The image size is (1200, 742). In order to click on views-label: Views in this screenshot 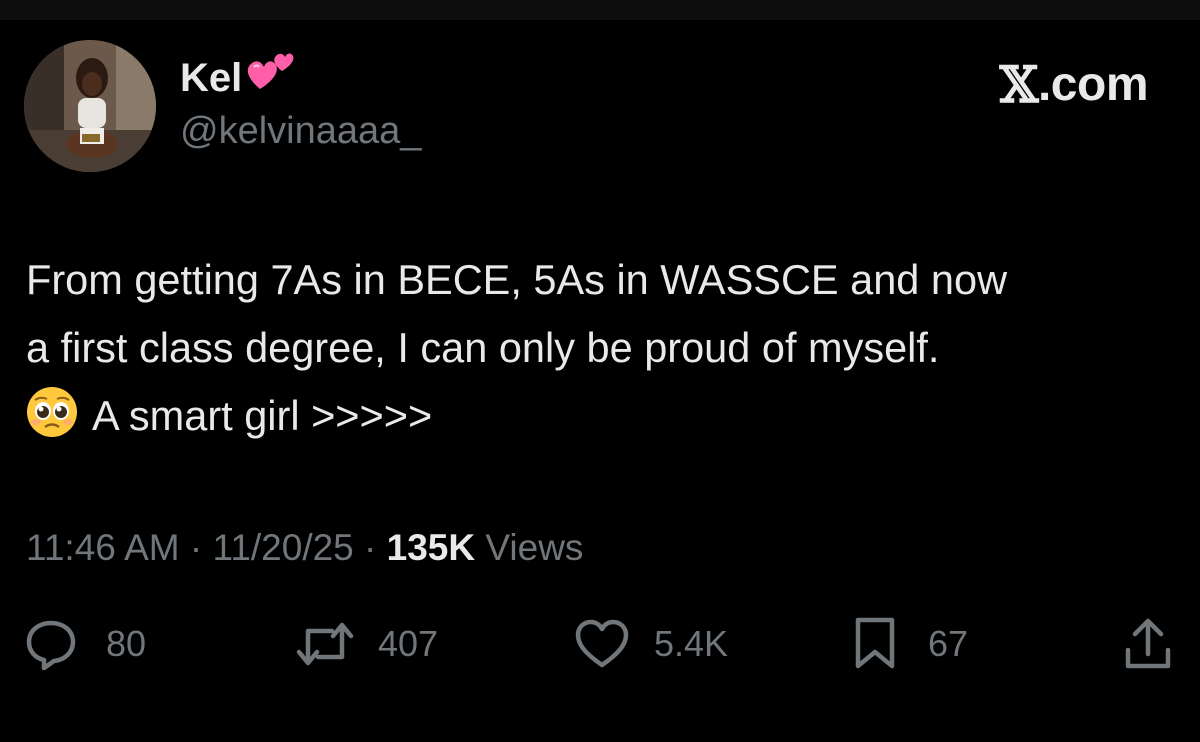, I will do `click(529, 547)`.